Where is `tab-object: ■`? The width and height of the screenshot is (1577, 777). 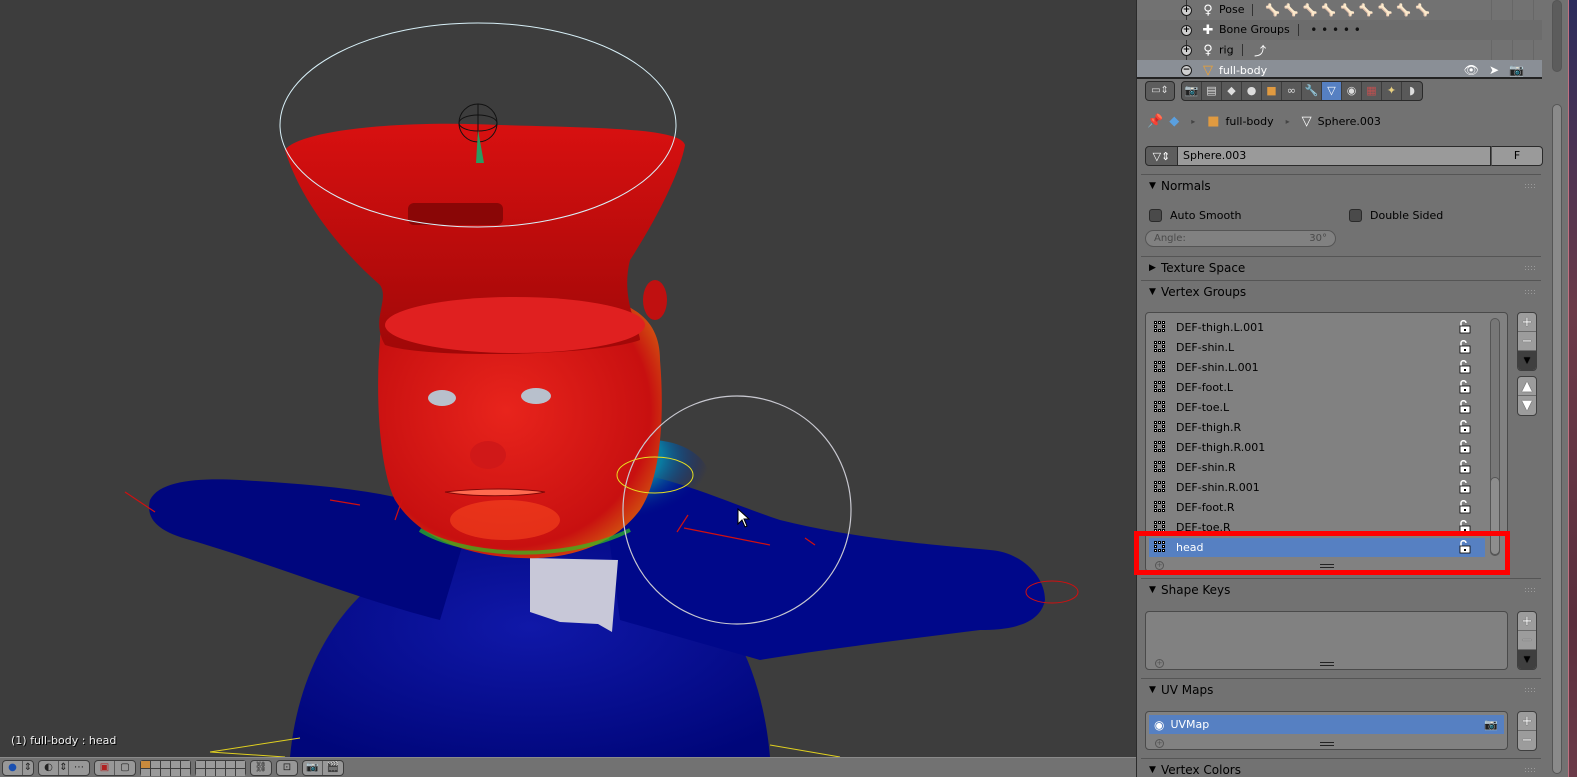
tab-object: ■ is located at coordinates (1272, 90).